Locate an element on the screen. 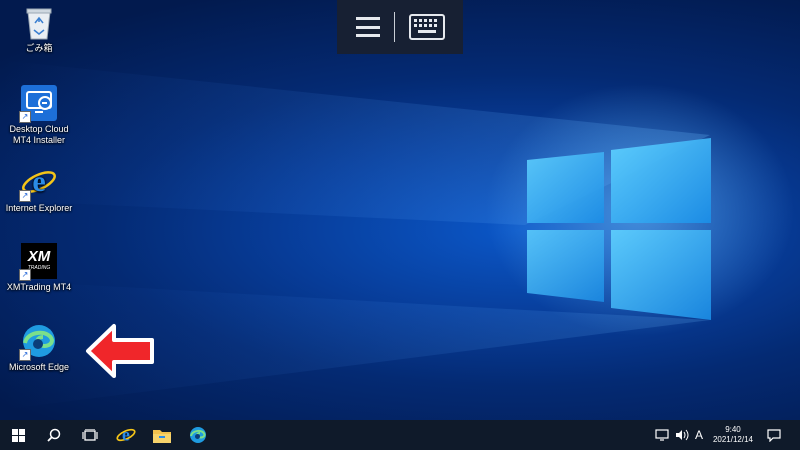 The height and width of the screenshot is (450, 800). xmtrading-icon: XM TRADING ↗ is located at coordinates (38, 262).